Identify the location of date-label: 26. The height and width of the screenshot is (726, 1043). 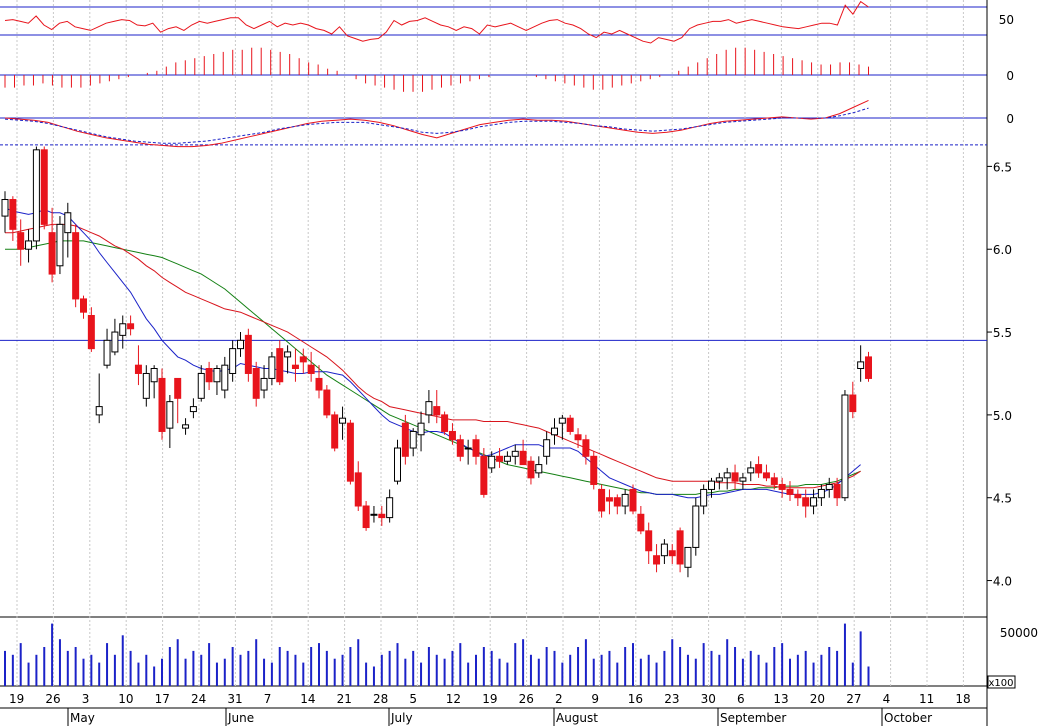
(526, 699).